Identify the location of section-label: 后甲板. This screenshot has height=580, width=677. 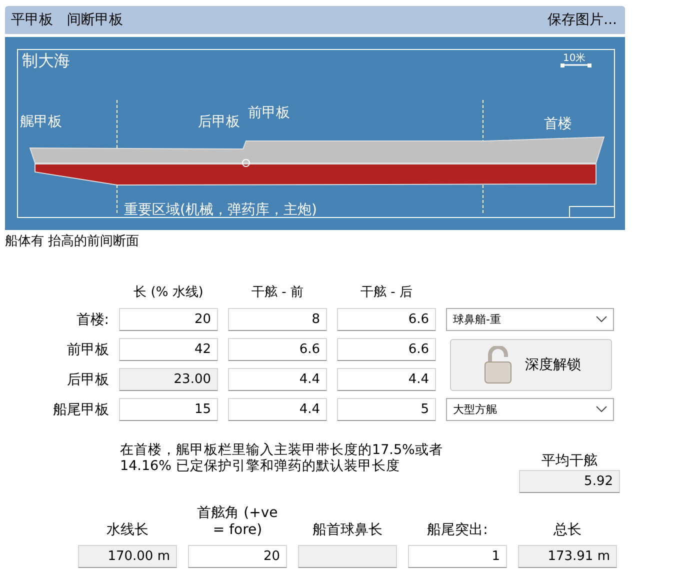
(219, 122).